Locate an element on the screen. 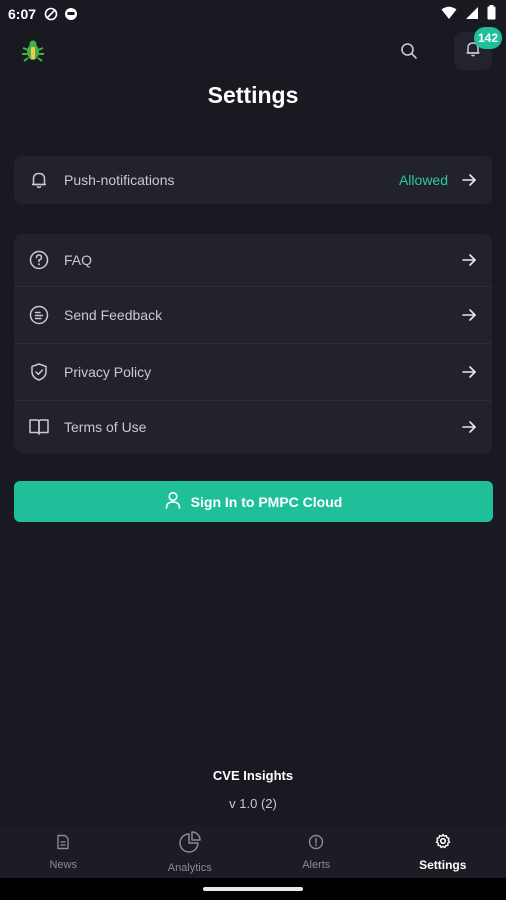  gear-icon is located at coordinates (443, 843).